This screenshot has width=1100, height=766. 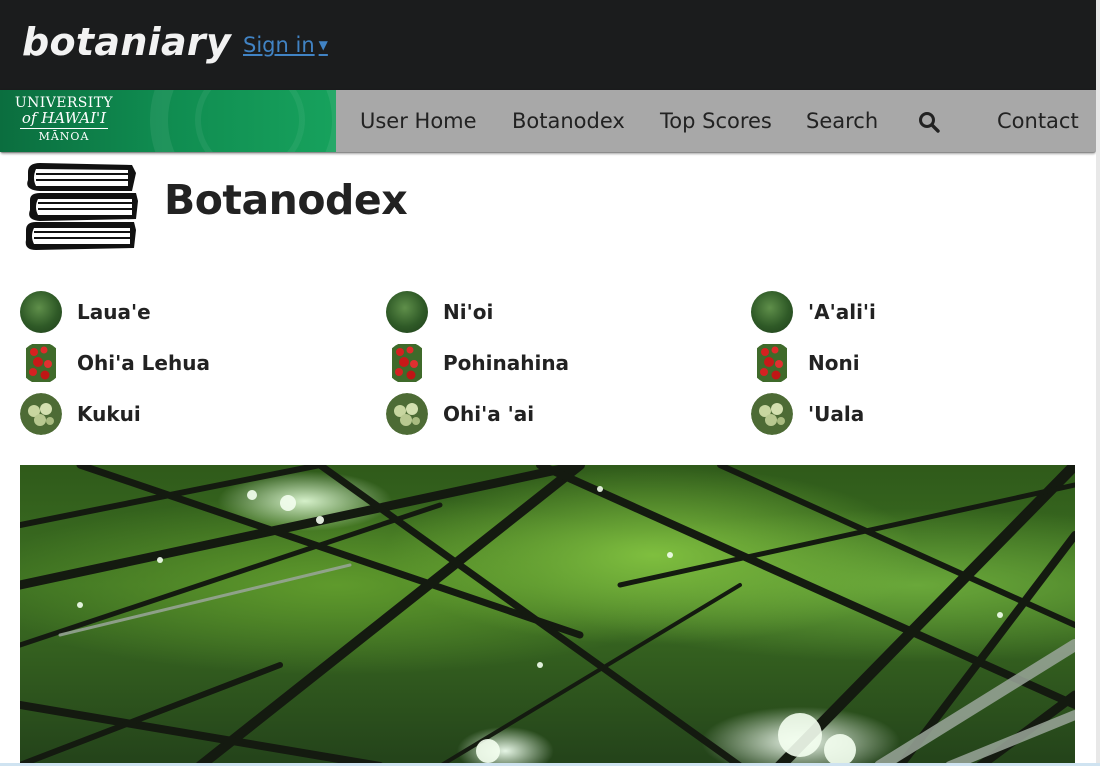 I want to click on plant-name: Ohi'a 'ai, so click(x=488, y=414).